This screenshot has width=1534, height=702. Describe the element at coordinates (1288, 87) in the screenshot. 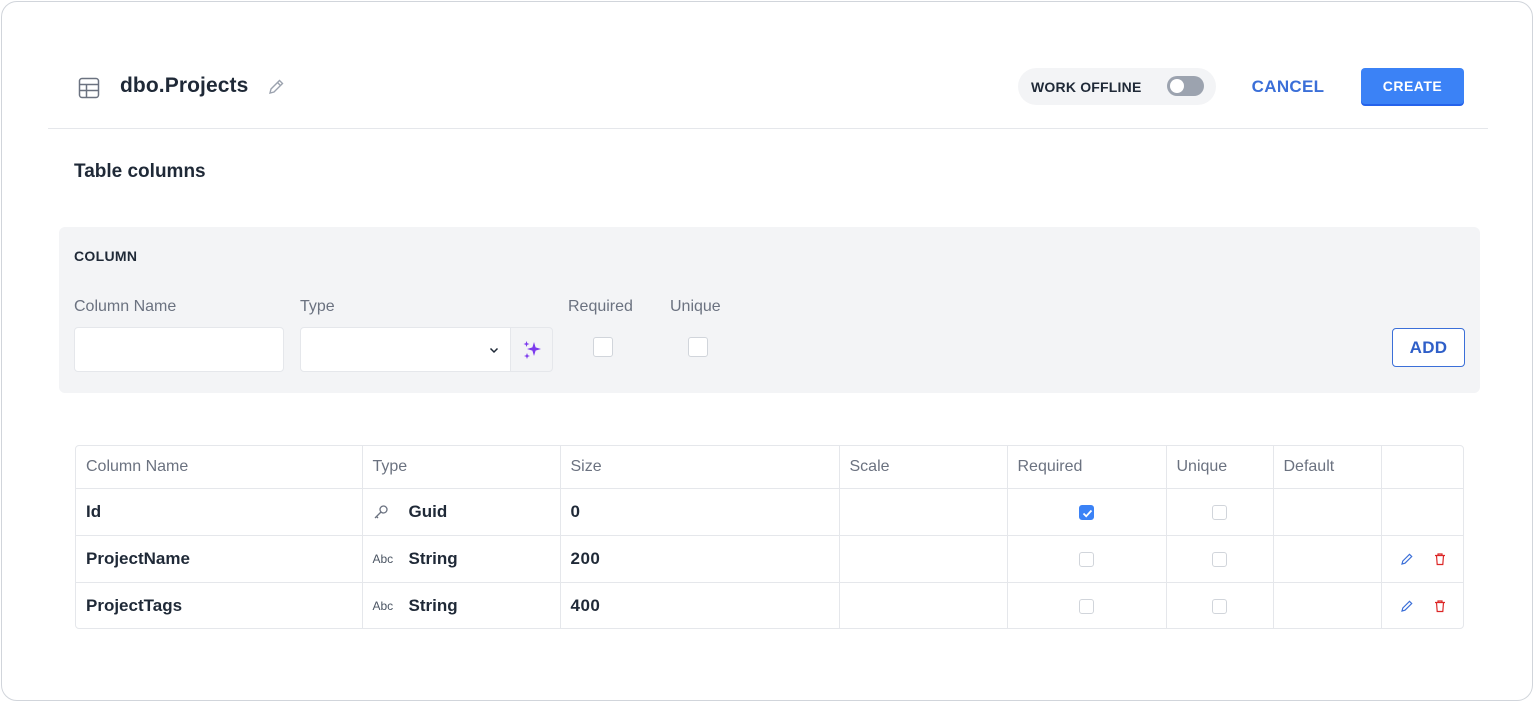

I see `cancel-button: CANCEL` at that location.